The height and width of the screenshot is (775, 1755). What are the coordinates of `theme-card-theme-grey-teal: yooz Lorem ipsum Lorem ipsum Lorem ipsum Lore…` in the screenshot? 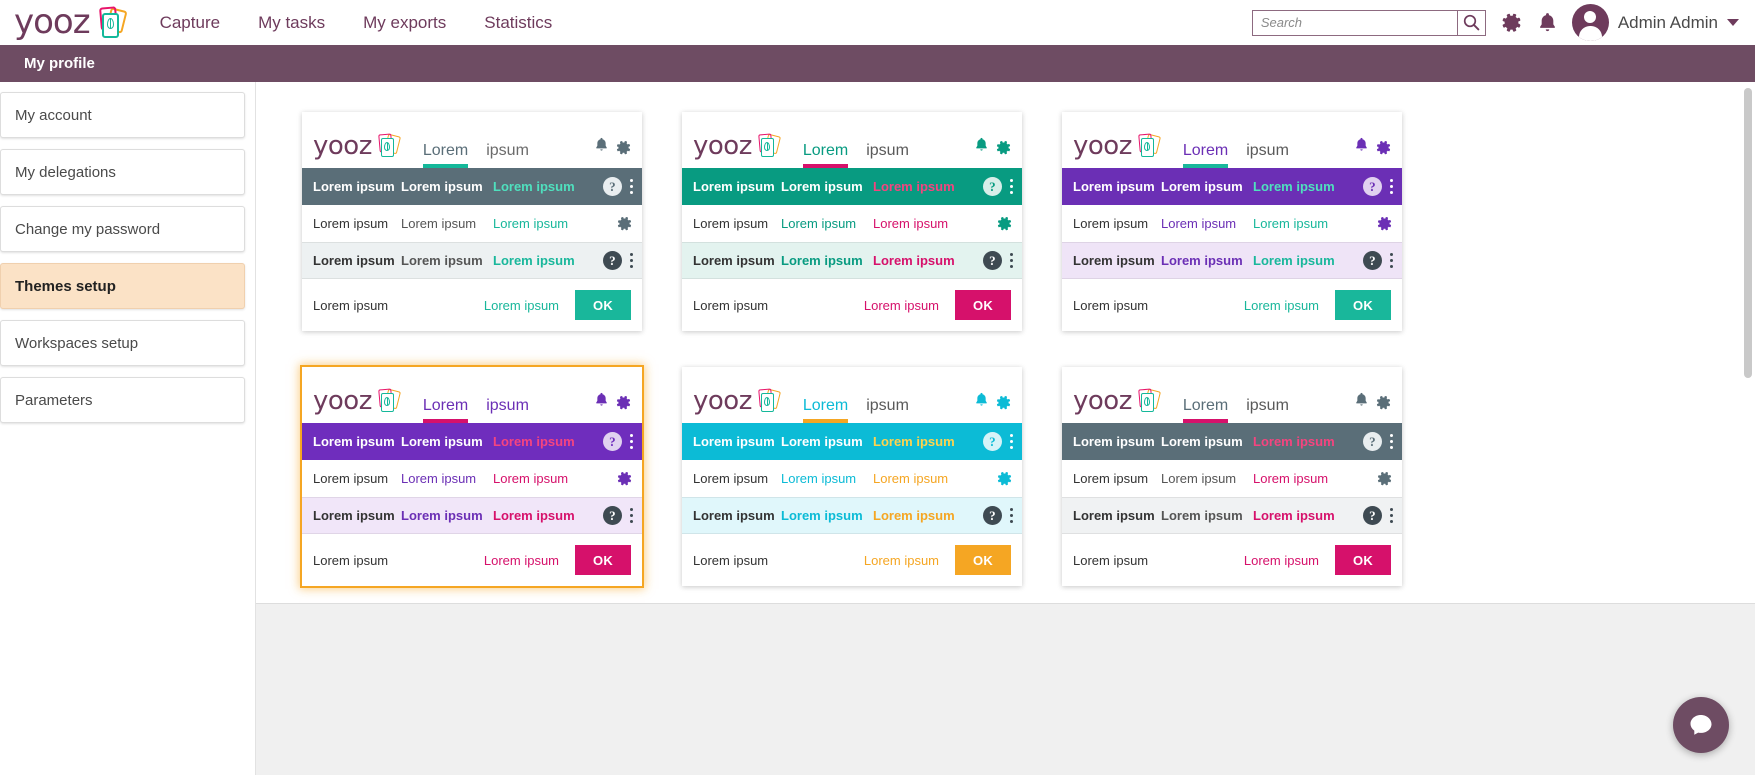 It's located at (472, 221).